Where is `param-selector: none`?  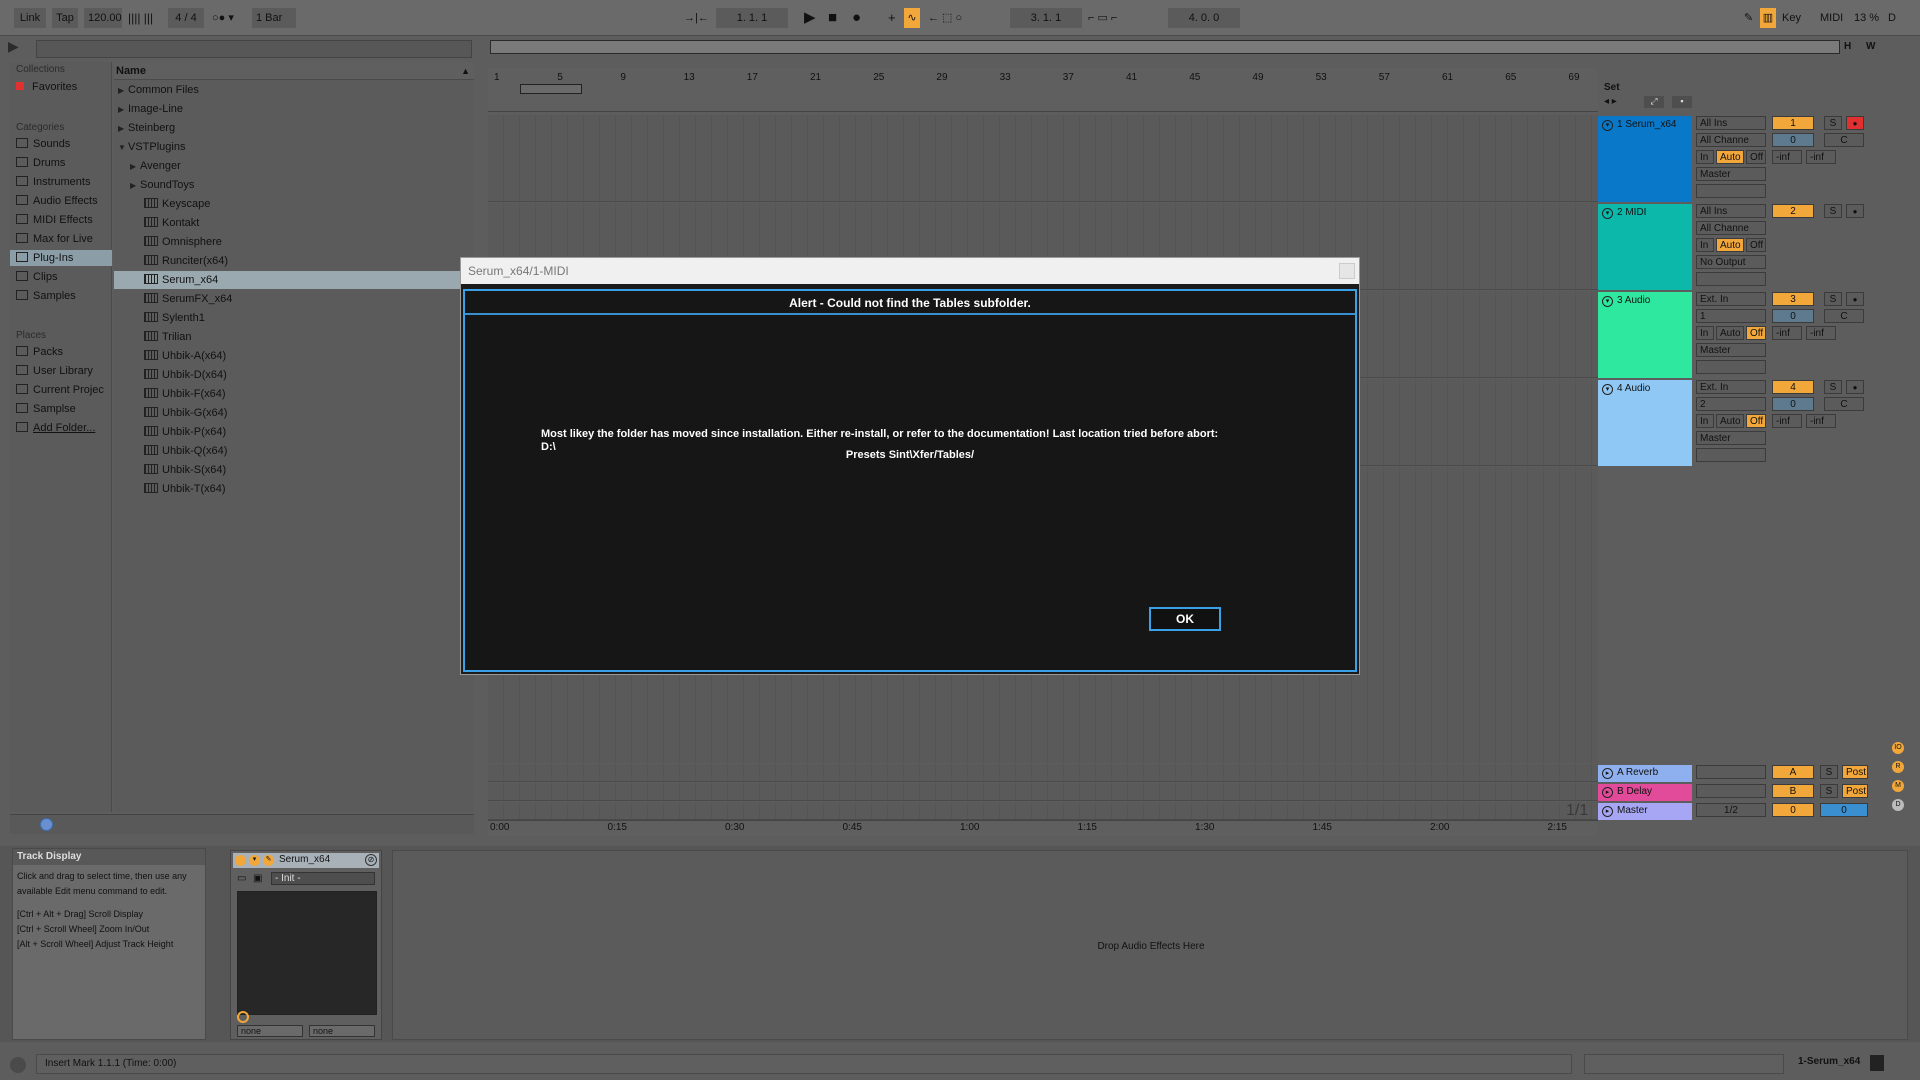
param-selector: none is located at coordinates (270, 1031).